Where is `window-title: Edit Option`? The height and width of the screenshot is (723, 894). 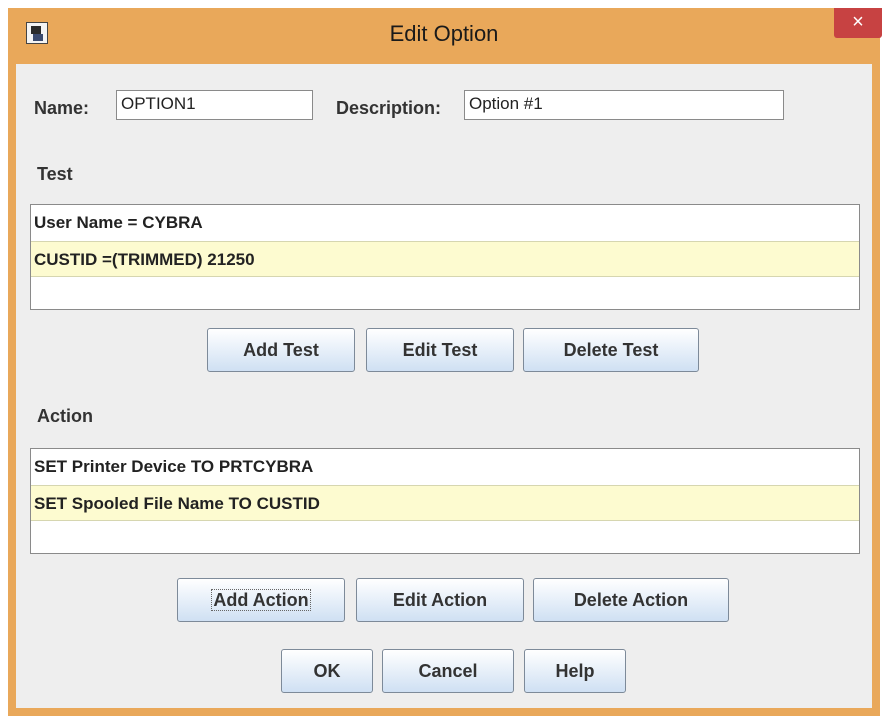 window-title: Edit Option is located at coordinates (444, 33).